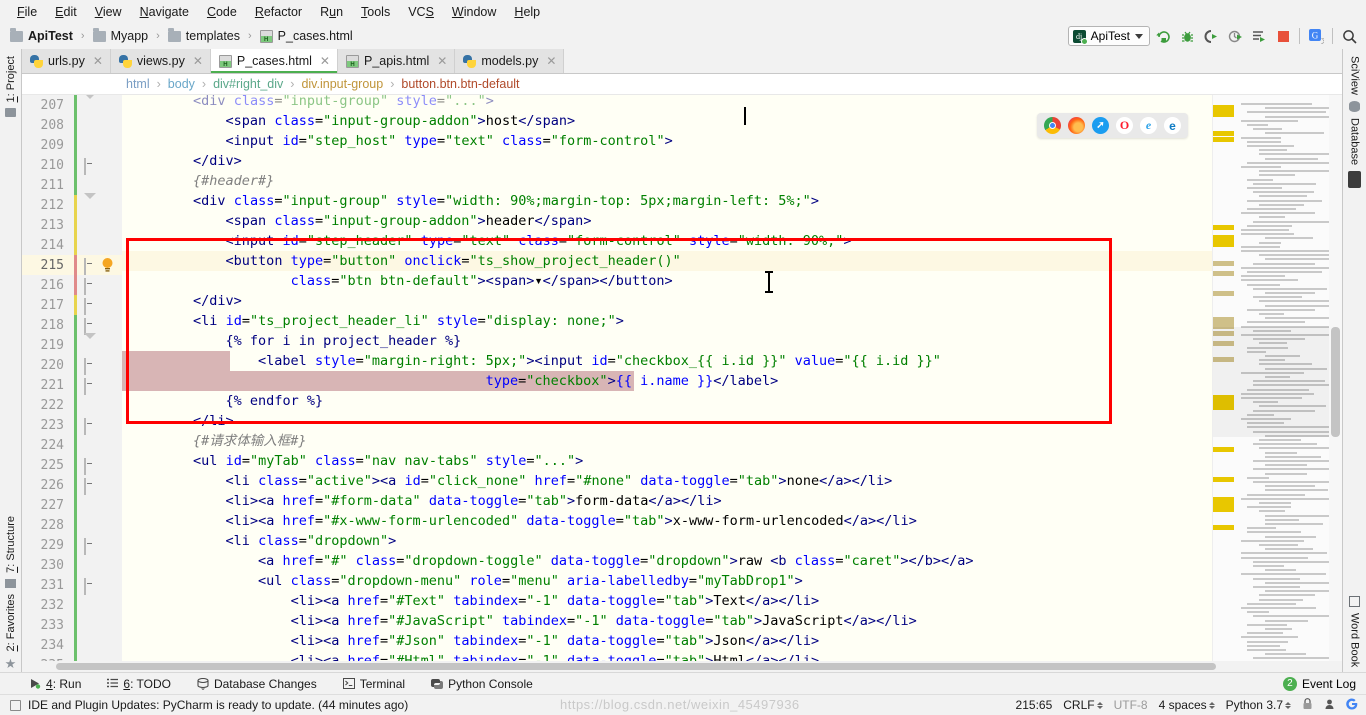 Image resolution: width=1366 pixels, height=715 pixels. What do you see at coordinates (474, 12) in the screenshot?
I see `menu-item-window: Window` at bounding box center [474, 12].